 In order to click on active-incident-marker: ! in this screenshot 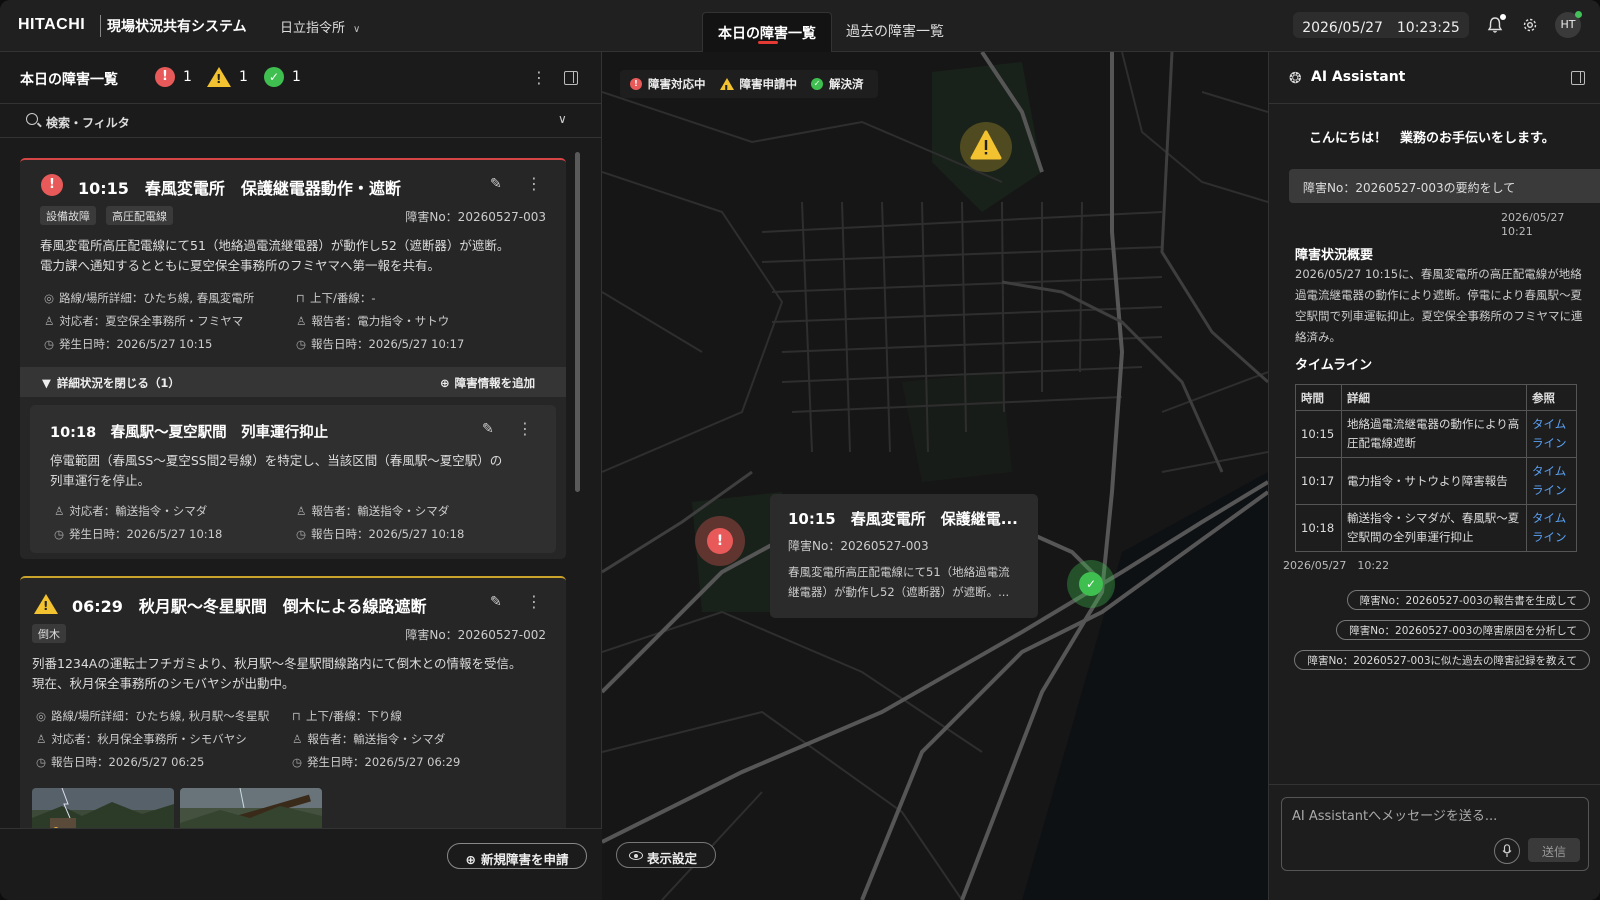, I will do `click(720, 541)`.